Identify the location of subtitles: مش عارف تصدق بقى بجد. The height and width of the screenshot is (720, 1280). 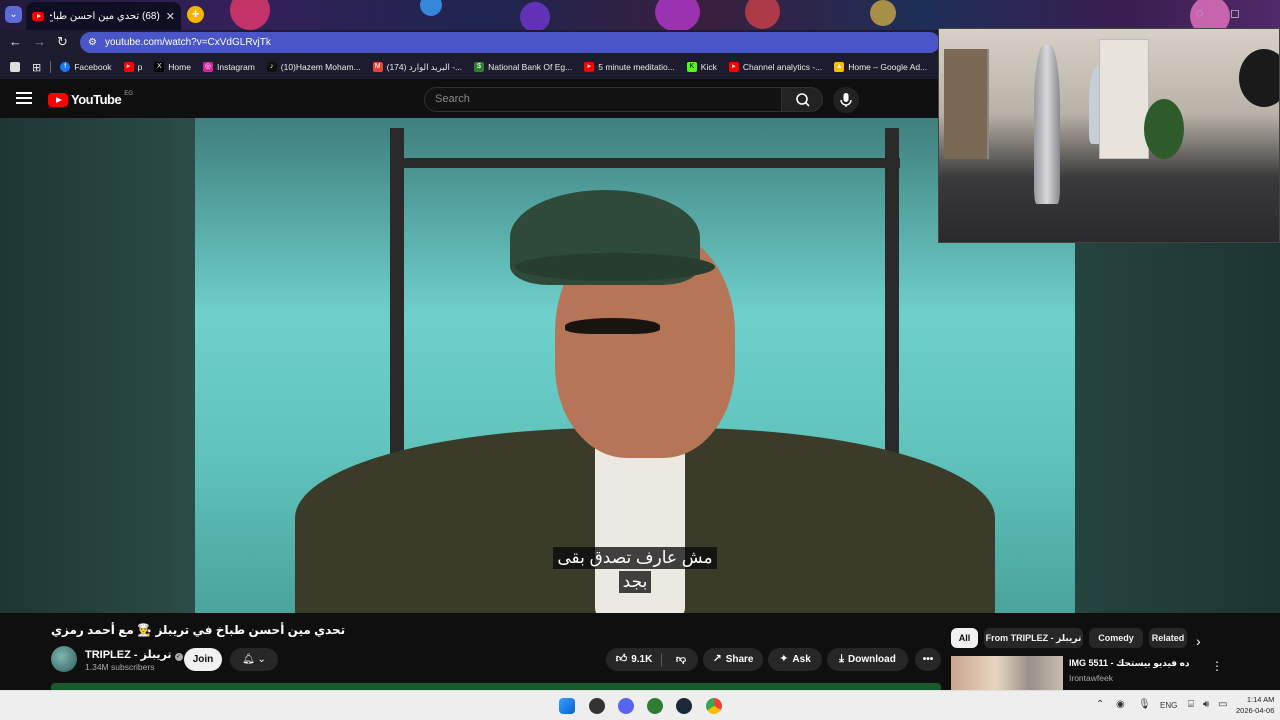
(635, 570).